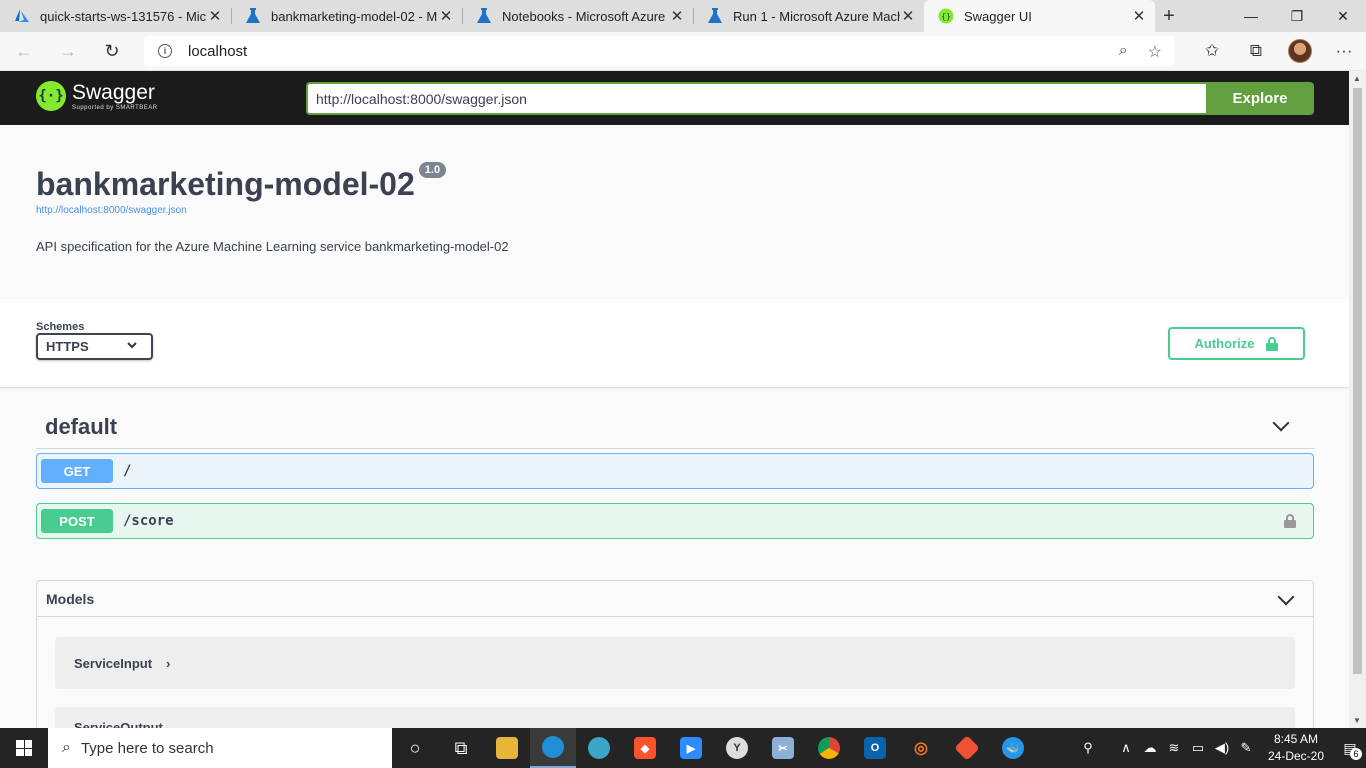 Image resolution: width=1366 pixels, height=768 pixels. Describe the element at coordinates (94, 346) in the screenshot. I see `schemes-select: HTTPS` at that location.